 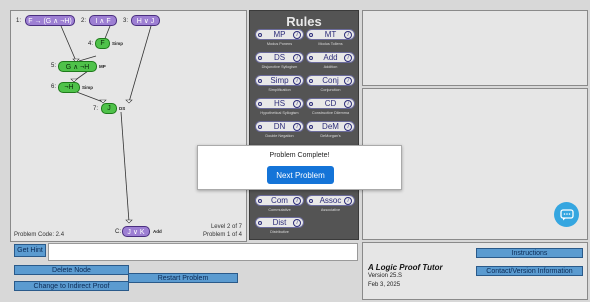 What do you see at coordinates (279, 232) in the screenshot?
I see `rule-name: Distributive` at bounding box center [279, 232].